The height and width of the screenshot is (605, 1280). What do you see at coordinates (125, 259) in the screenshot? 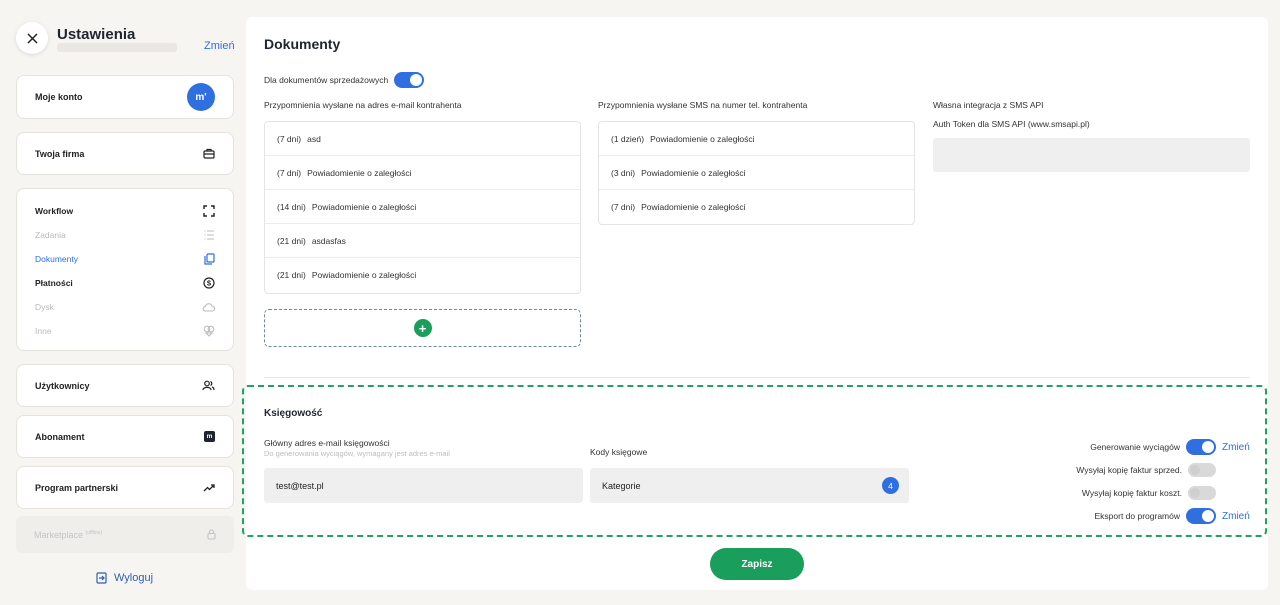
I see `sidebar-item-documents: Dokumenty` at bounding box center [125, 259].